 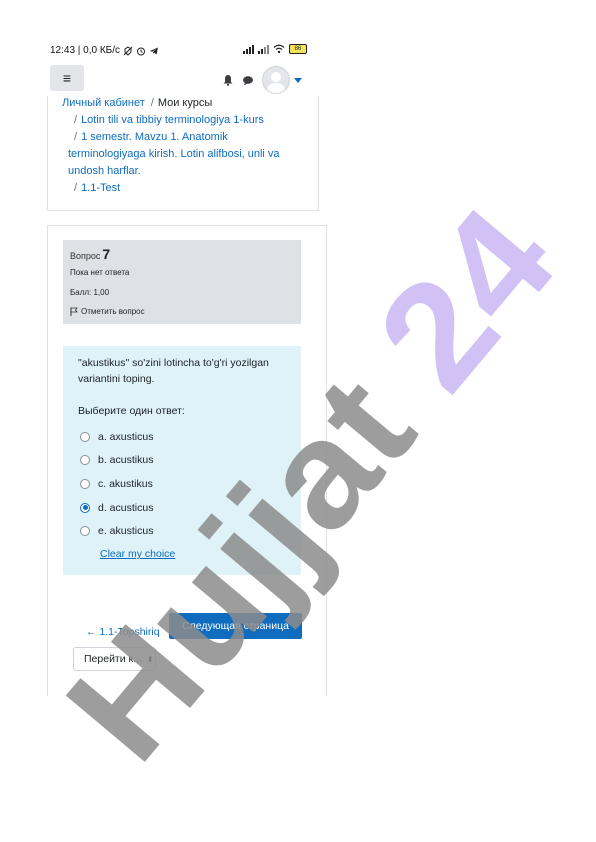 I want to click on wifi-icon, so click(x=279, y=49).